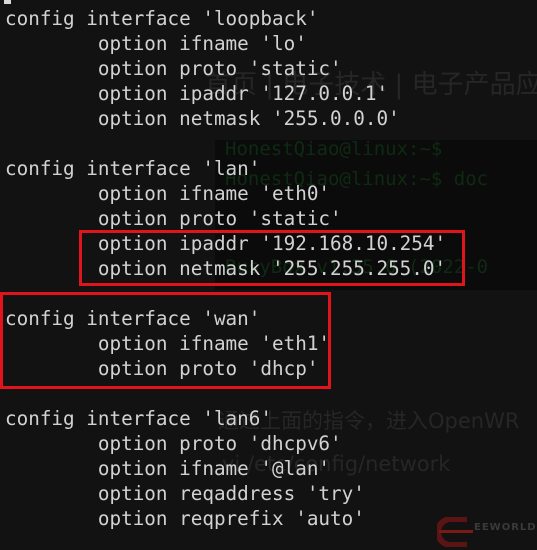 The height and width of the screenshot is (550, 537). What do you see at coordinates (173, 443) in the screenshot?
I see `terminal-line: option proto 'dhcpv6'` at bounding box center [173, 443].